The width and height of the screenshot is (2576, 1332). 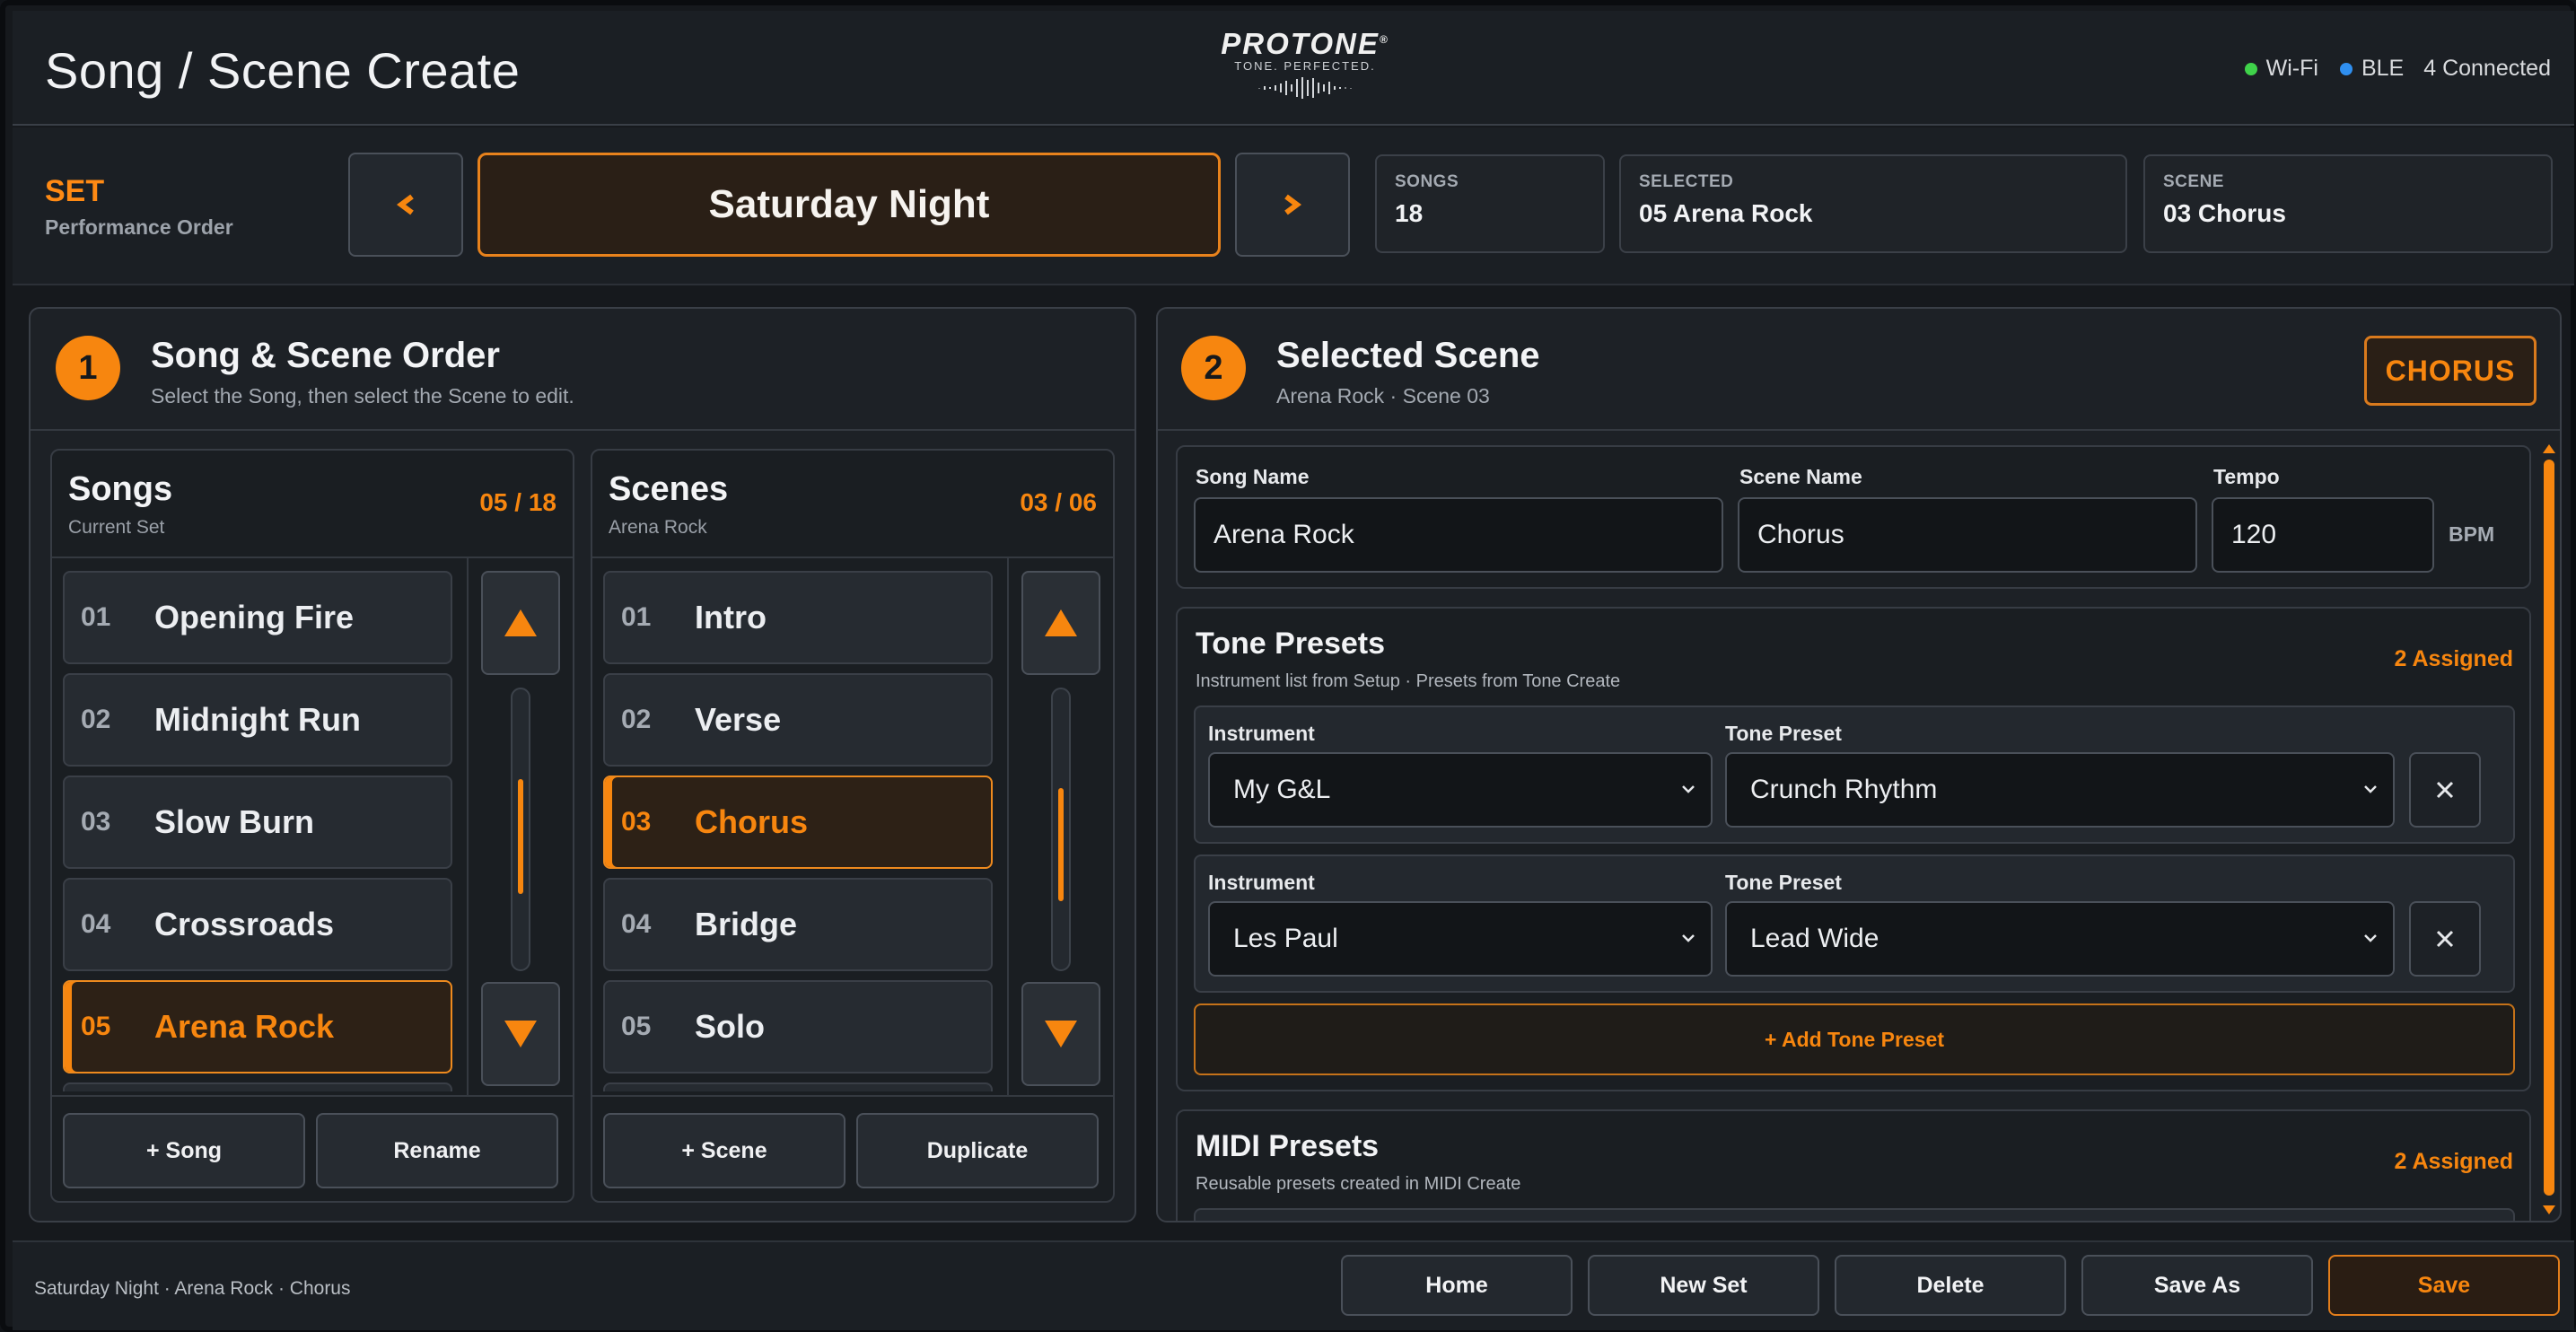 What do you see at coordinates (2060, 939) in the screenshot?
I see `tone-preset-select: Lead Wide` at bounding box center [2060, 939].